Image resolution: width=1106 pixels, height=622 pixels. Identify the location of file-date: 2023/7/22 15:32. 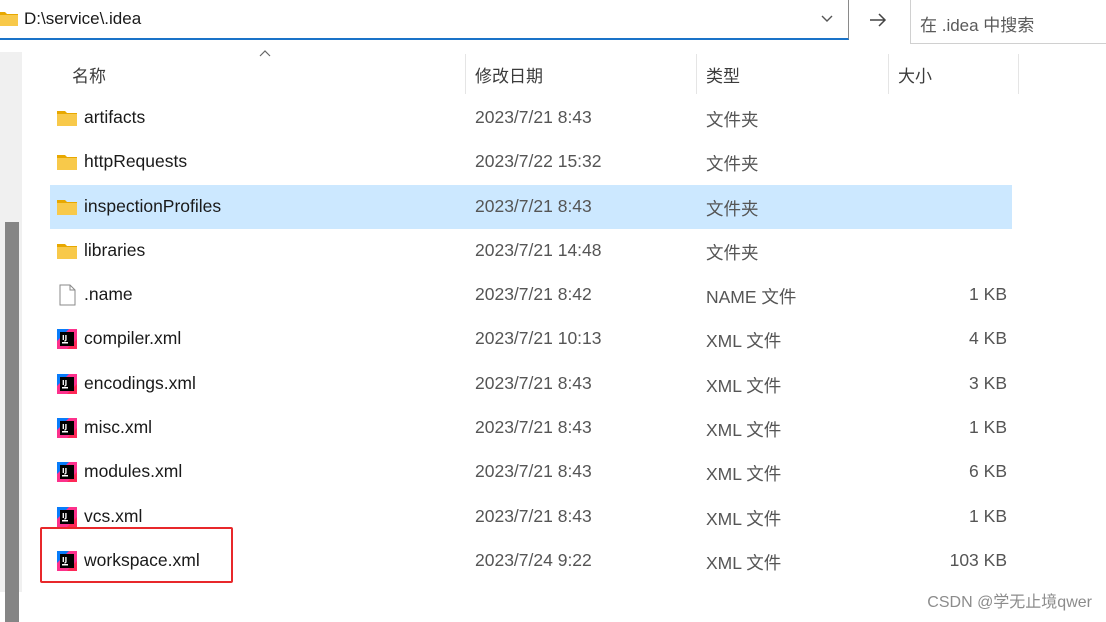
(538, 161).